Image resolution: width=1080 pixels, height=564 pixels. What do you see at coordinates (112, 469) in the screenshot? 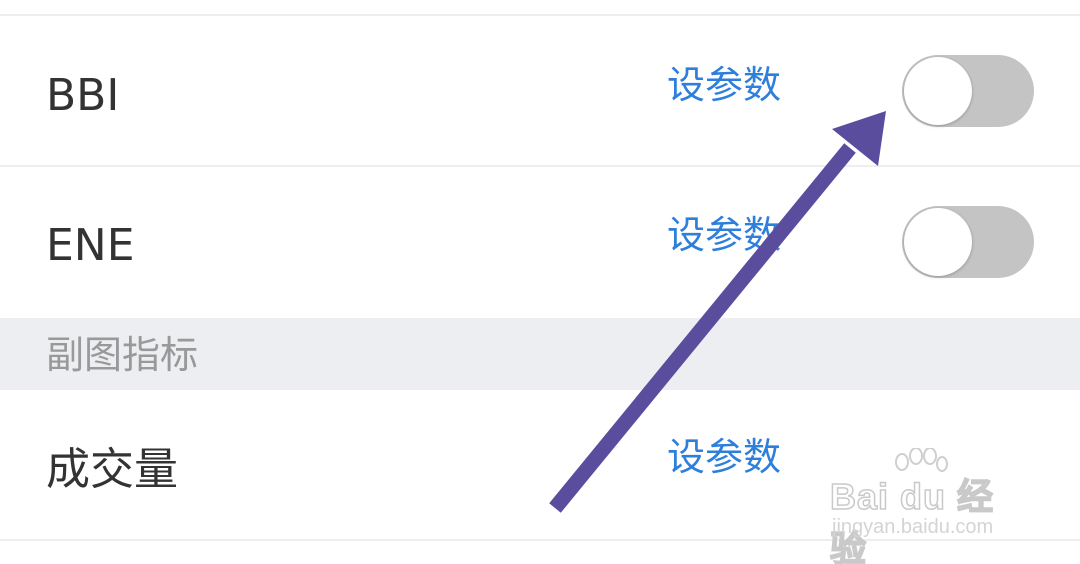
I see `indicator-label: 成交量` at bounding box center [112, 469].